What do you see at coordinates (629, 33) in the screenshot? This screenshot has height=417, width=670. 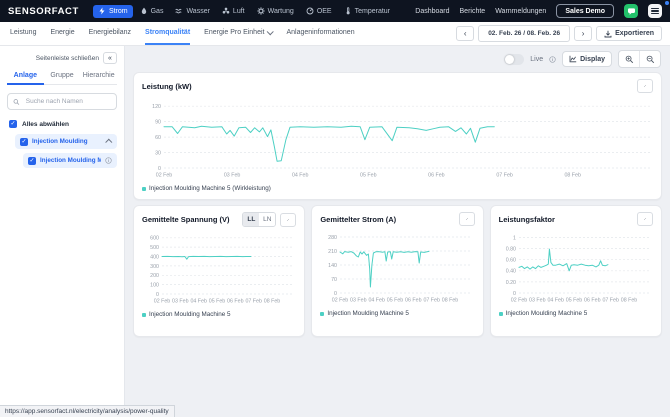 I see `export-button: Exportieren` at bounding box center [629, 33].